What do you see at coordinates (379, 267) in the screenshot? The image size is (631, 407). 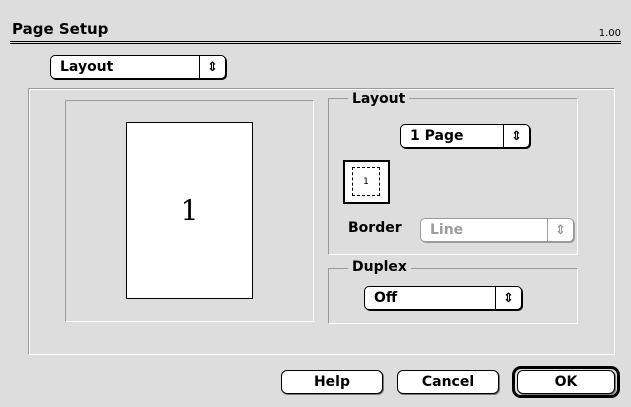 I see `duplex-group-title: Duplex` at bounding box center [379, 267].